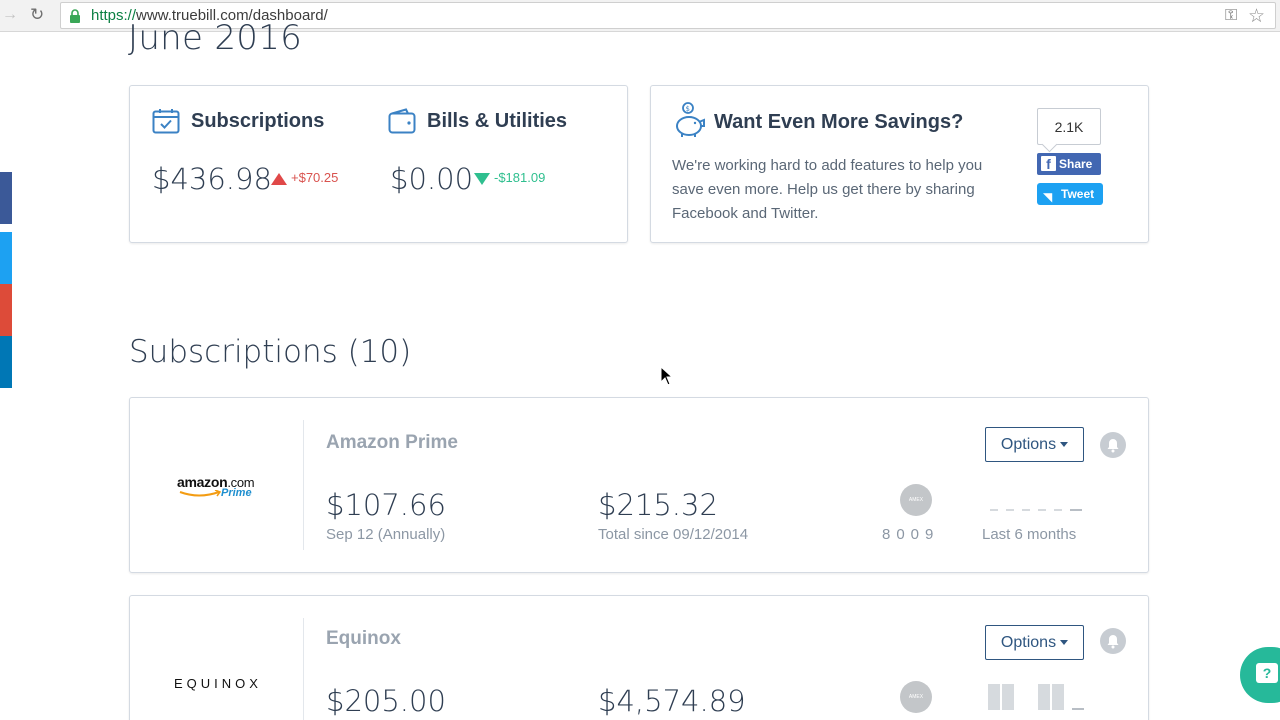 This screenshot has height=720, width=1280. What do you see at coordinates (497, 121) in the screenshot?
I see `bills-label: Bills & Utilities` at bounding box center [497, 121].